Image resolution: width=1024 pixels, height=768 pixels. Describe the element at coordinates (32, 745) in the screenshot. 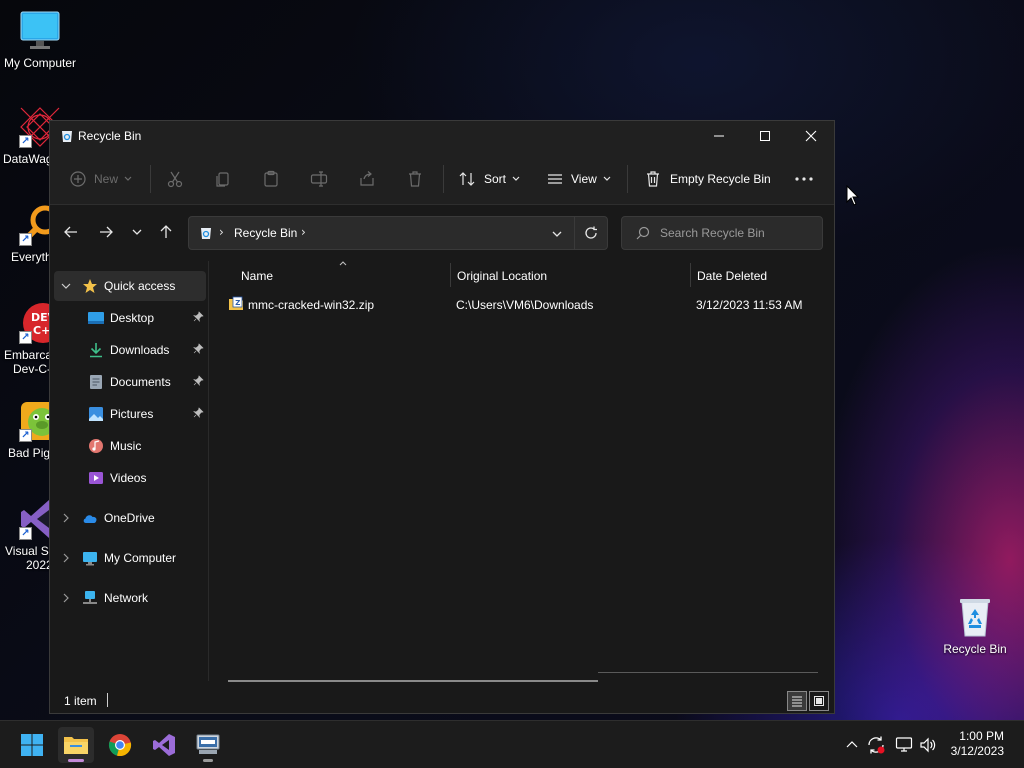

I see `start-button` at that location.